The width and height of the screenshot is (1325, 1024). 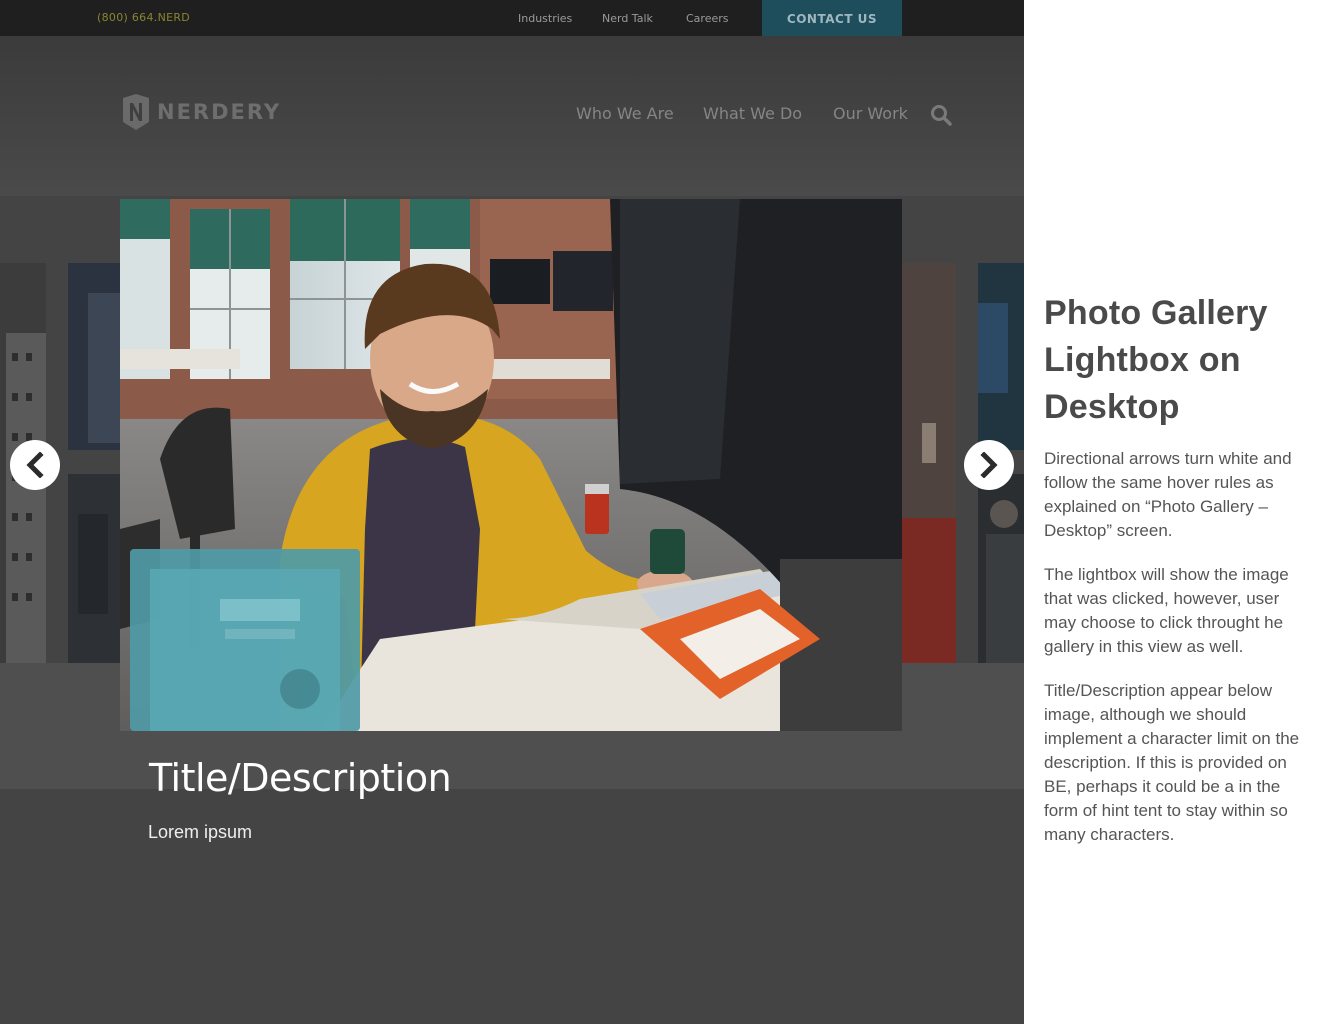 I want to click on annotation-title: Photo Gallery Lightbox on Desktop, so click(x=1156, y=360).